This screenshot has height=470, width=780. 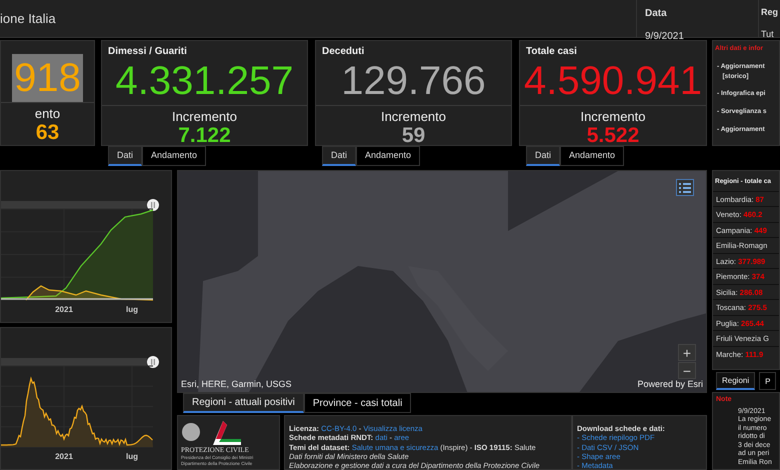 I want to click on increment-value: 63, so click(x=48, y=133).